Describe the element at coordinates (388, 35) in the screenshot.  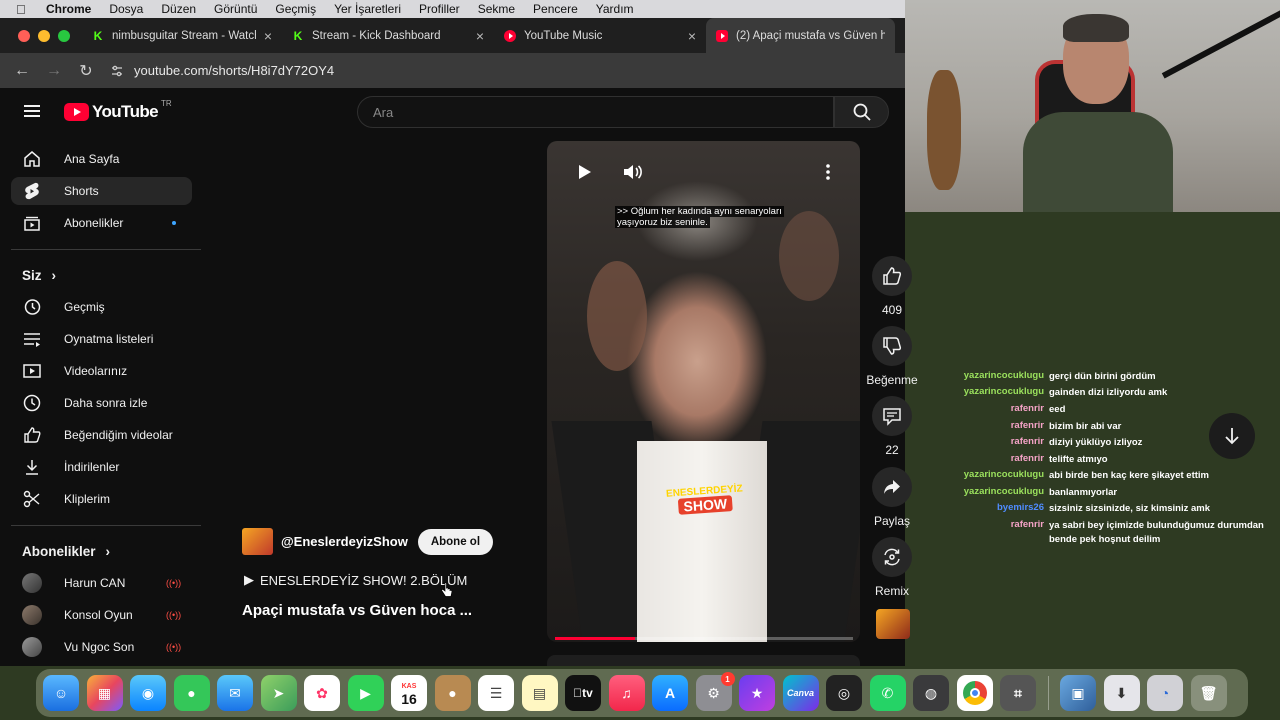
I see `tab-kick-dashboard: K Stream - Kick Dashboard ×` at that location.